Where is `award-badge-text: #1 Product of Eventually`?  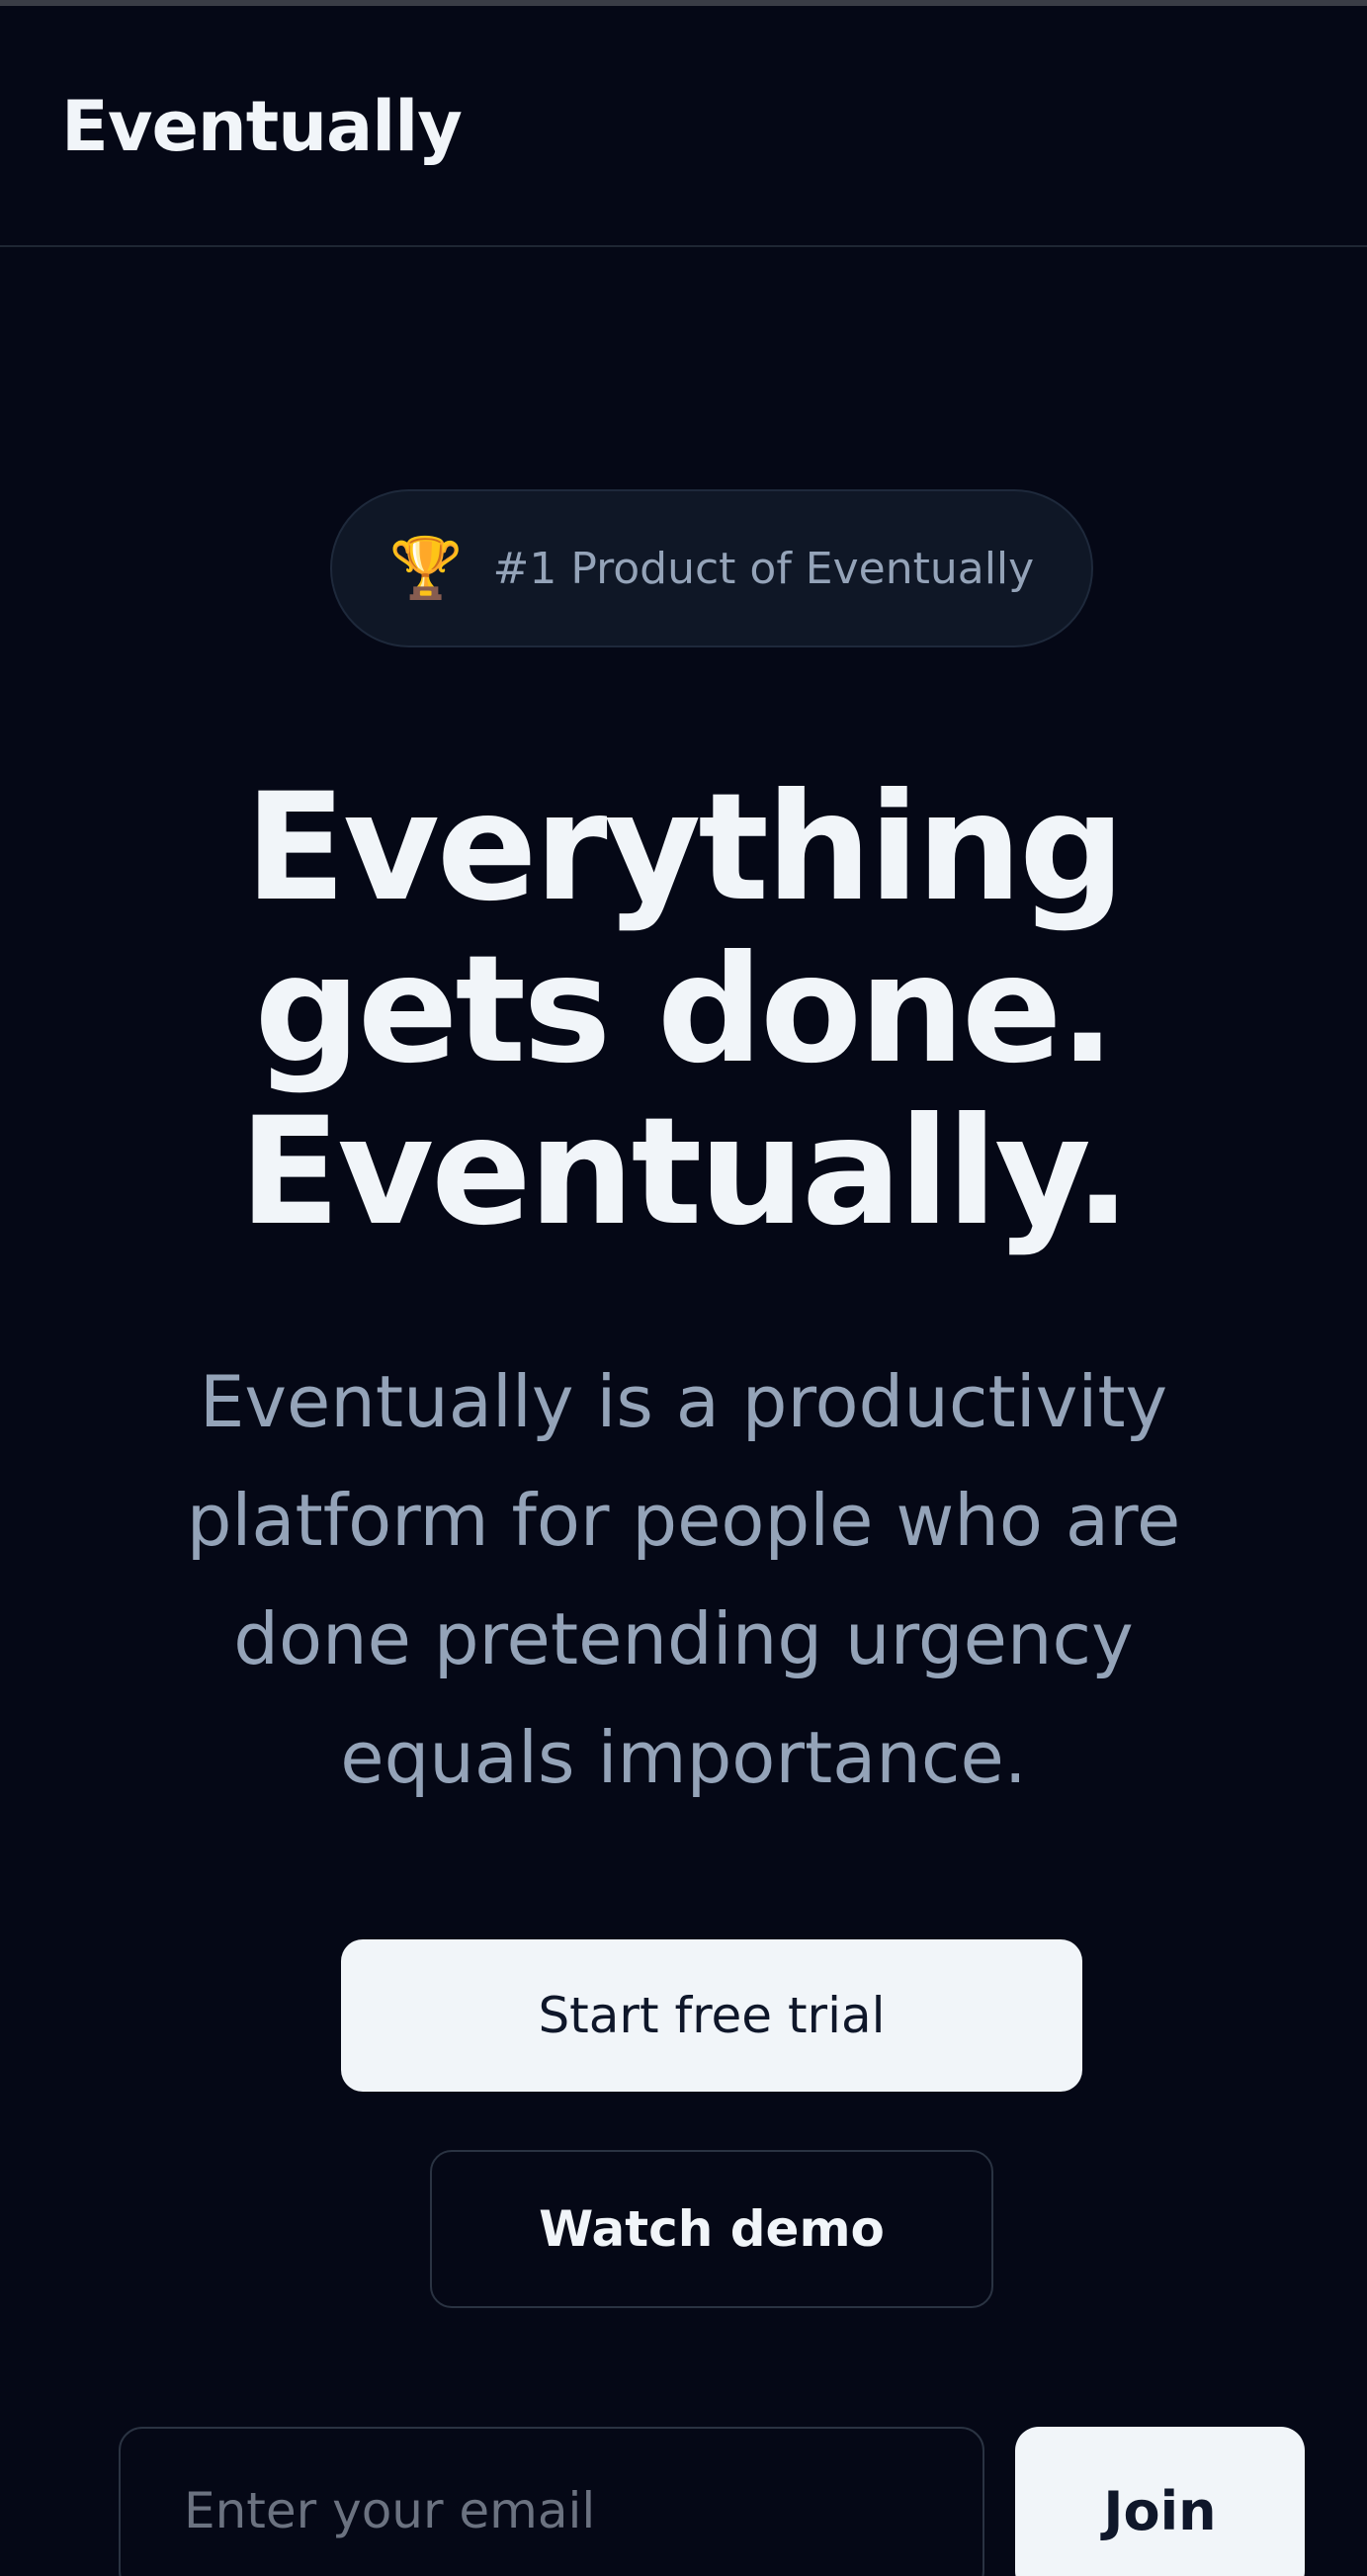
award-badge-text: #1 Product of Eventually is located at coordinates (763, 568).